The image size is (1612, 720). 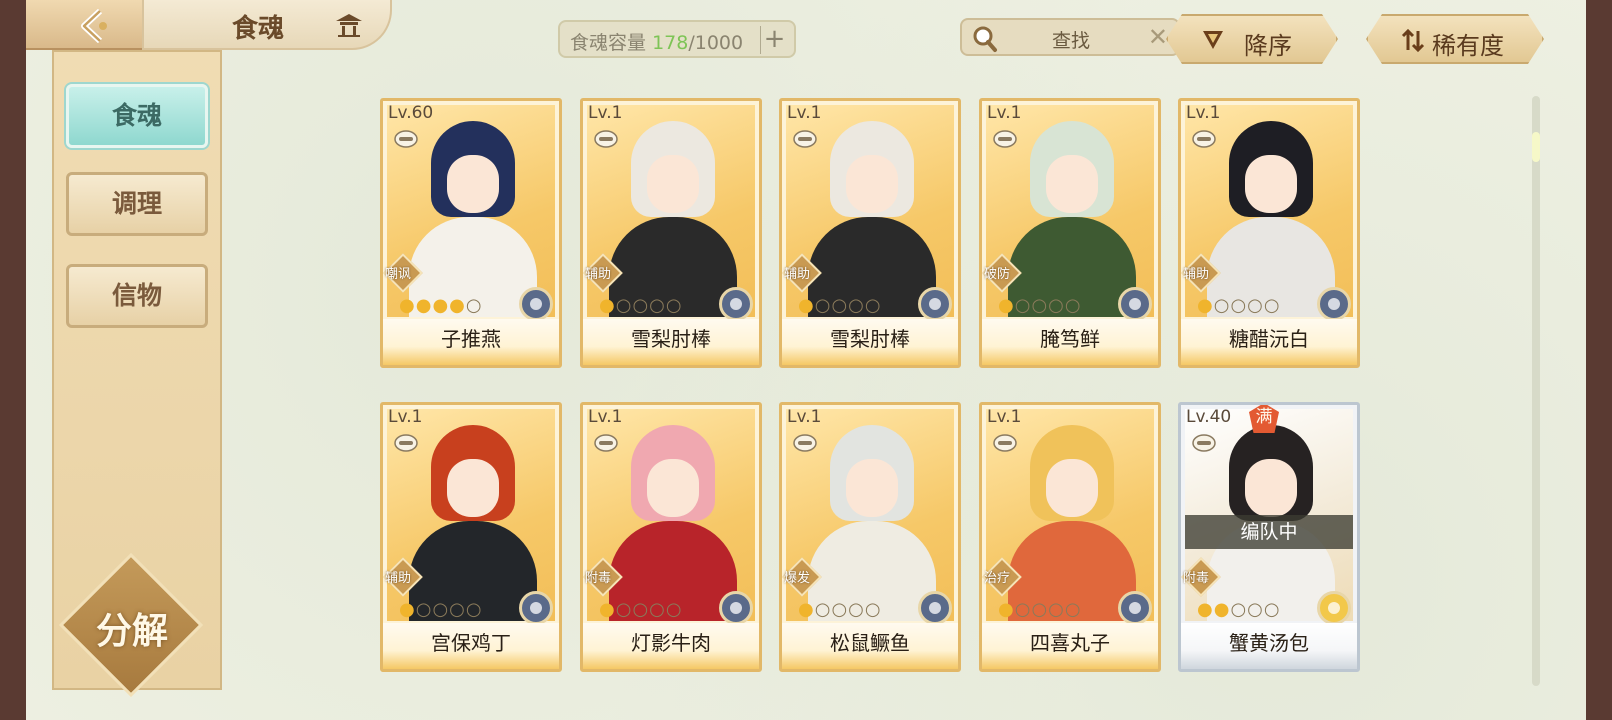 I want to click on character-card: Lv.1 辅助 ●○○○○ 宫保鸡丁, so click(x=471, y=537).